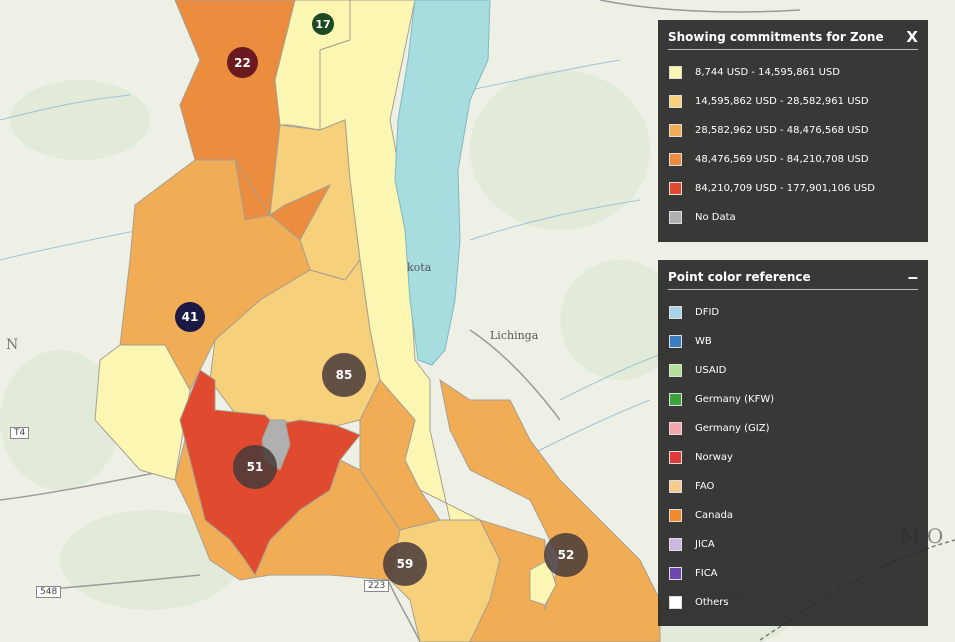 This screenshot has width=955, height=642. Describe the element at coordinates (793, 602) in the screenshot. I see `point-legend-item: Others` at that location.